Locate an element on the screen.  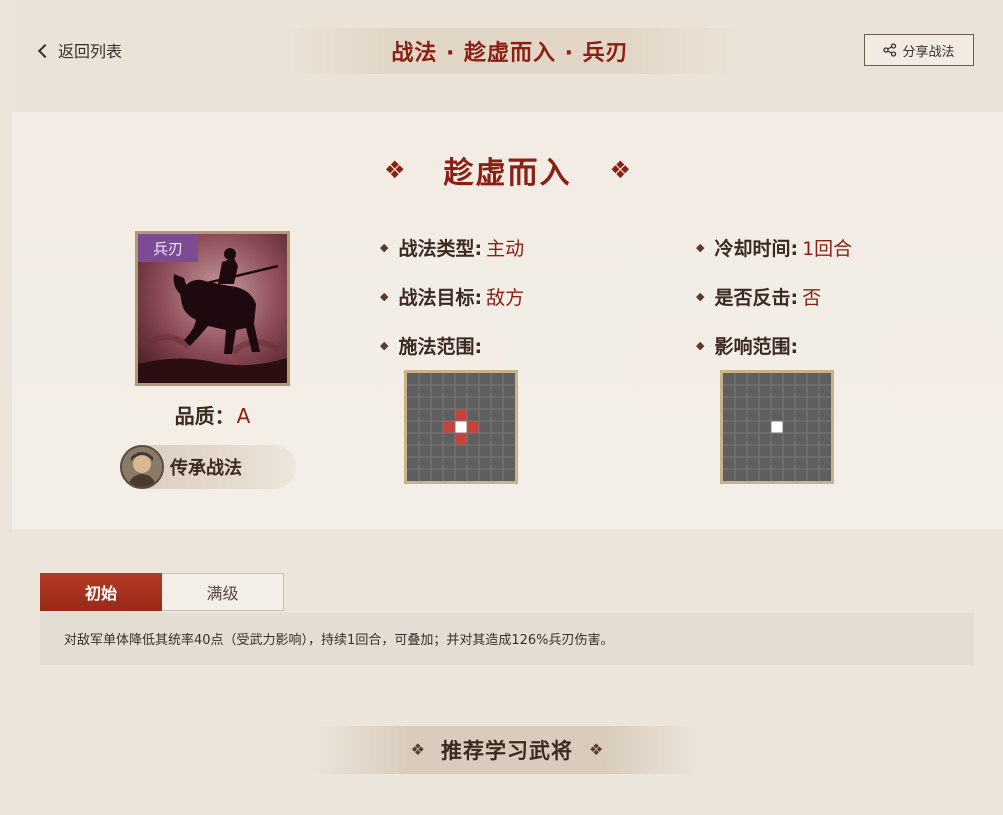
share-icon is located at coordinates (890, 50).